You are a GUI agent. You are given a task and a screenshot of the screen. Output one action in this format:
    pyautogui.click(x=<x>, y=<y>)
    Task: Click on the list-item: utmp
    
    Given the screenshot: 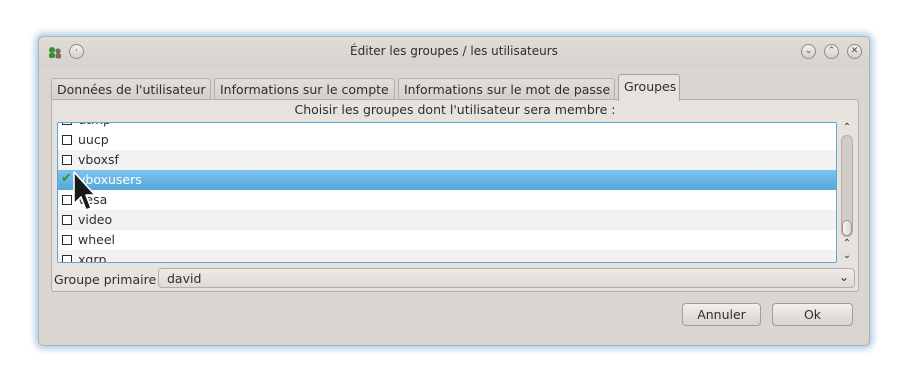 What is the action you would take?
    pyautogui.click(x=447, y=126)
    